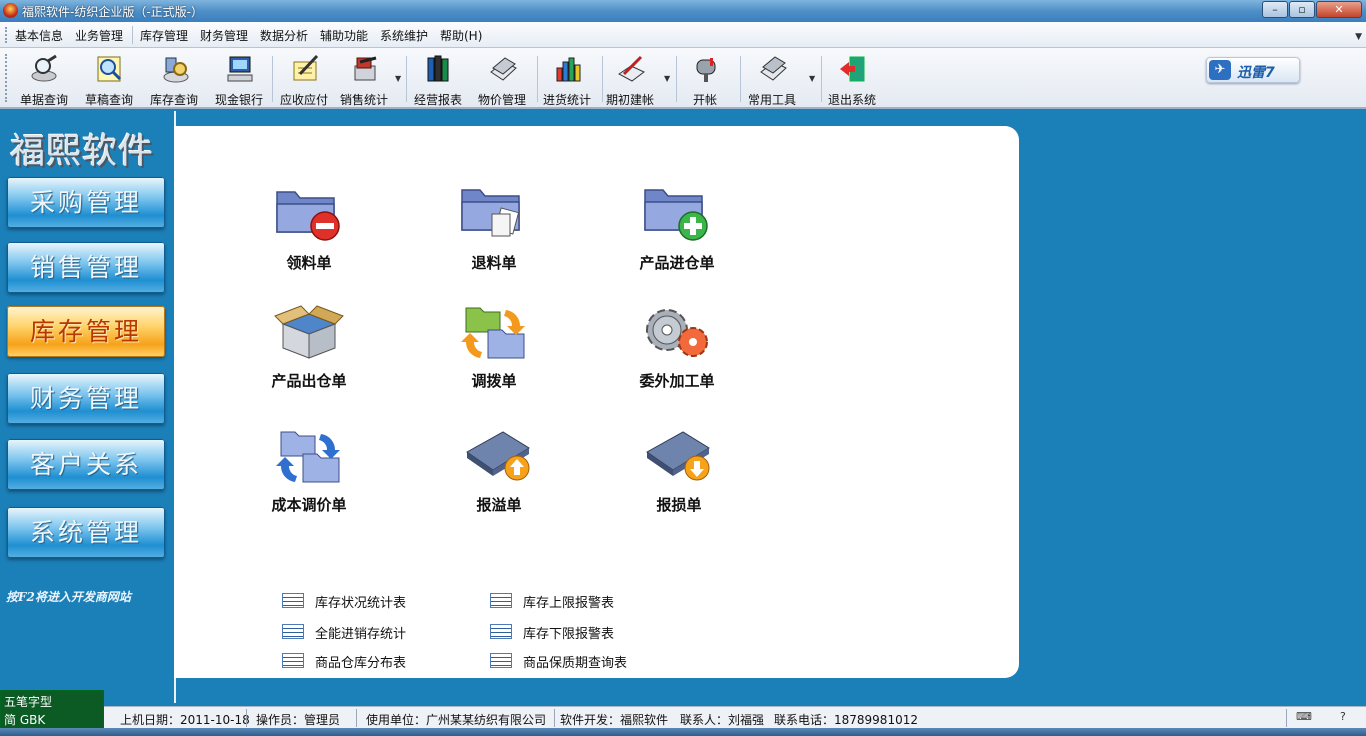 The height and width of the screenshot is (736, 1366). I want to click on menu-inventory: 库存管理, so click(164, 35).